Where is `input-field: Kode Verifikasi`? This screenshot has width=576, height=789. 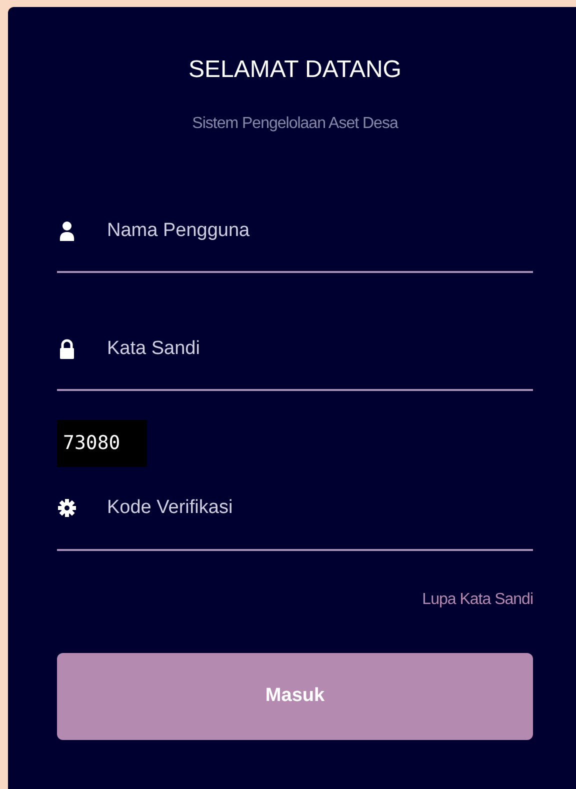
input-field: Kode Verifikasi is located at coordinates (320, 508).